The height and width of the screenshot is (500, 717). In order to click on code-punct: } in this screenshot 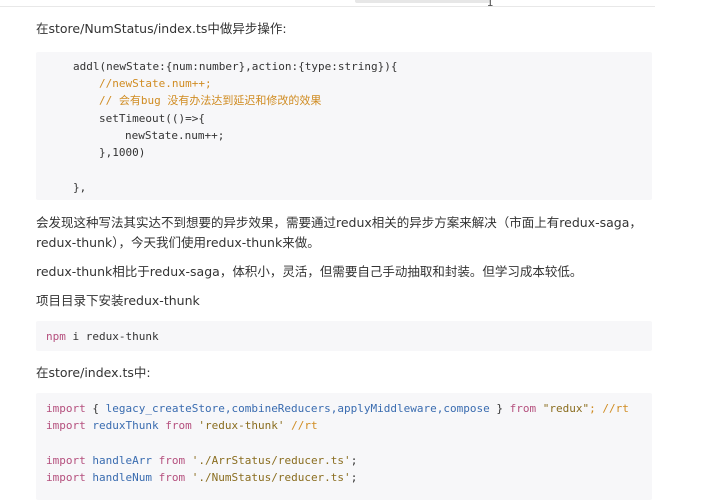, I will do `click(499, 408)`.